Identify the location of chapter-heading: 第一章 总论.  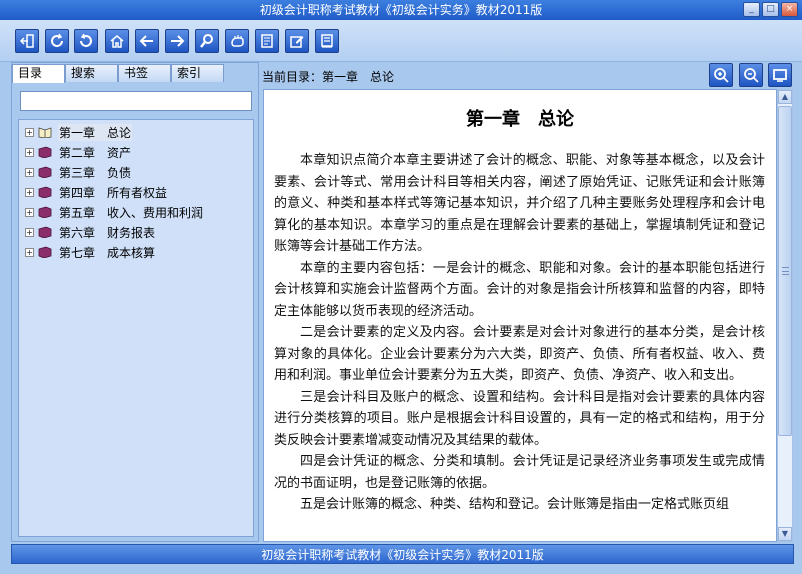
(520, 119).